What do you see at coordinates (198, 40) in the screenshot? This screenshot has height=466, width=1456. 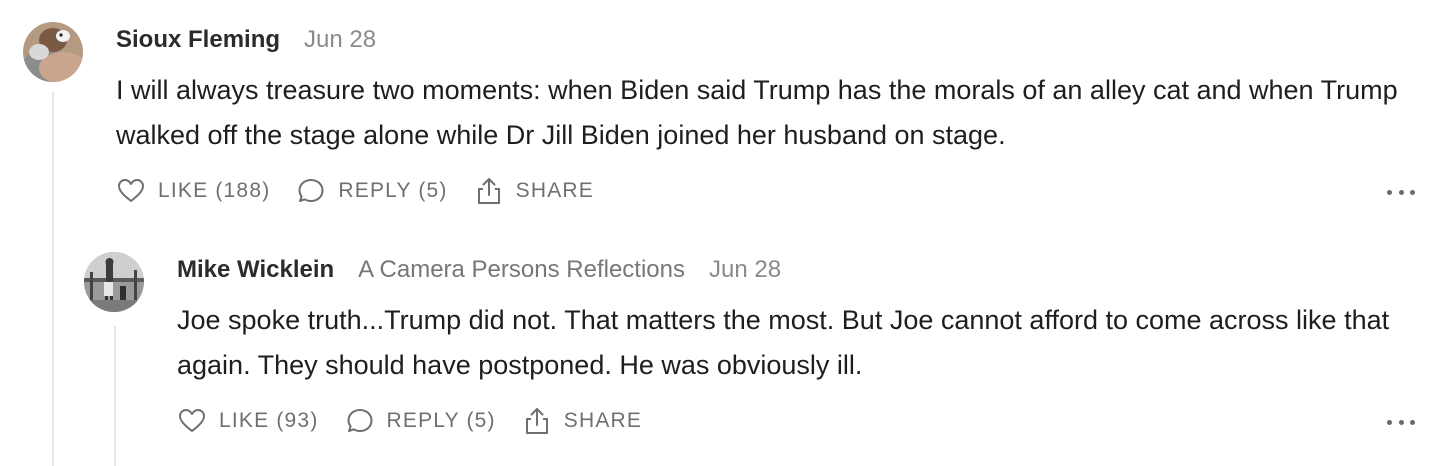 I see `author-name: Sioux Fleming` at bounding box center [198, 40].